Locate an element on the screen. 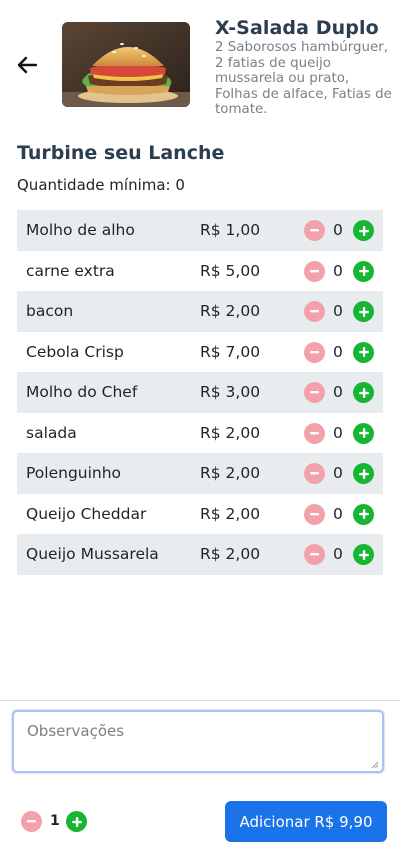 The height and width of the screenshot is (866, 400). observations-field: Observações is located at coordinates (198, 741).